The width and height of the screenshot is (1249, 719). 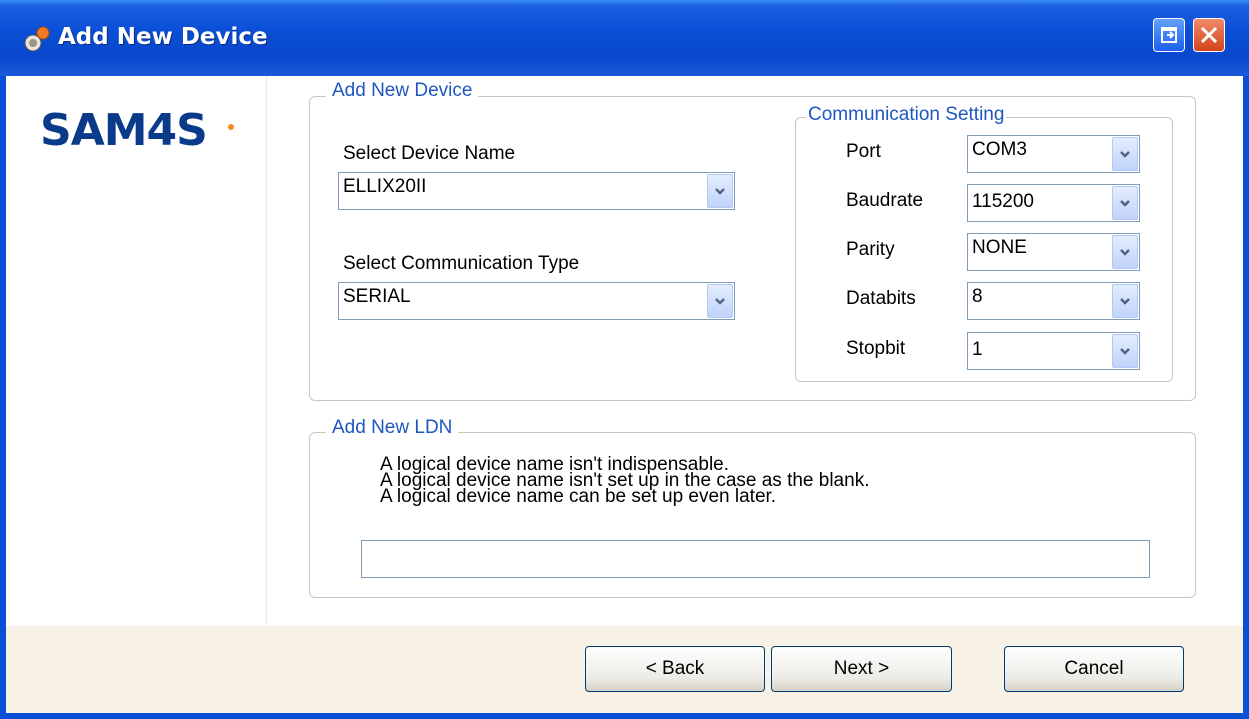 I want to click on device-name-value: ELLIX20II, so click(x=385, y=186).